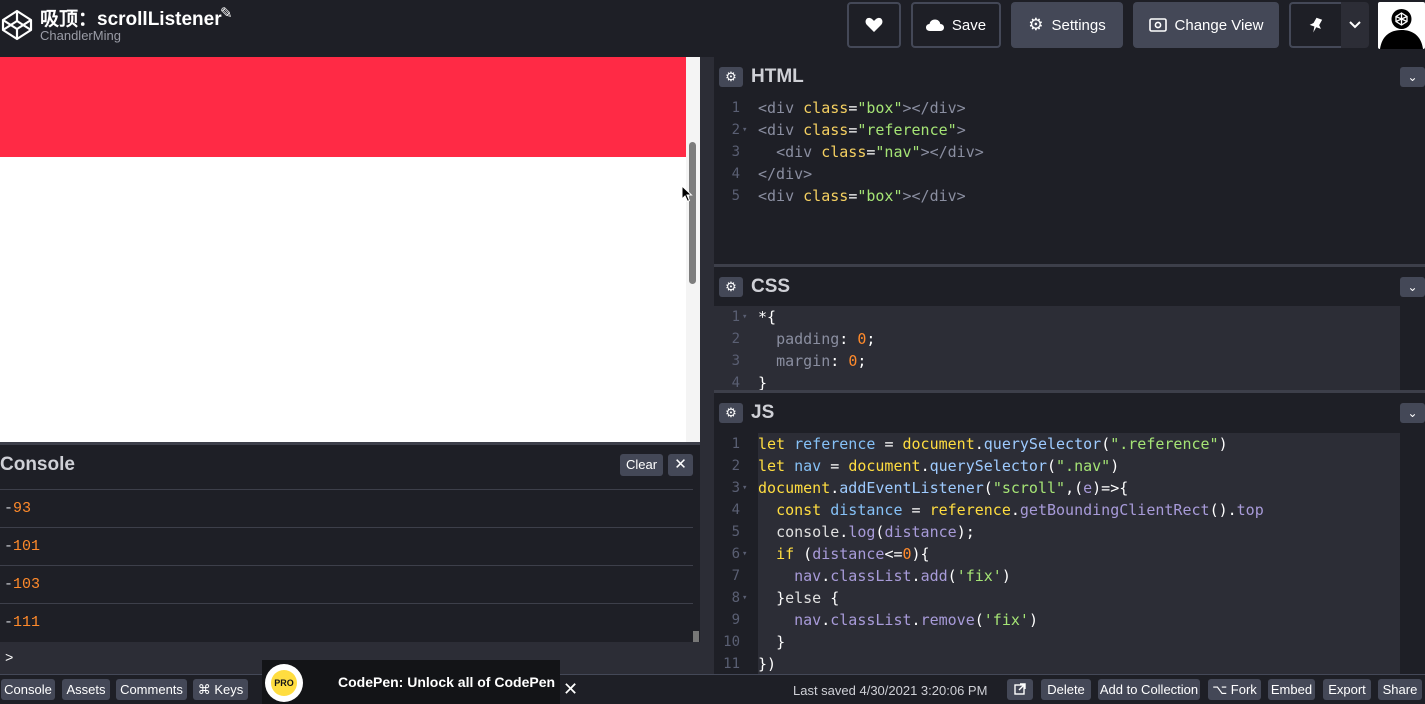 This screenshot has width=1425, height=704. Describe the element at coordinates (969, 25) in the screenshot. I see `save-label: Save` at that location.